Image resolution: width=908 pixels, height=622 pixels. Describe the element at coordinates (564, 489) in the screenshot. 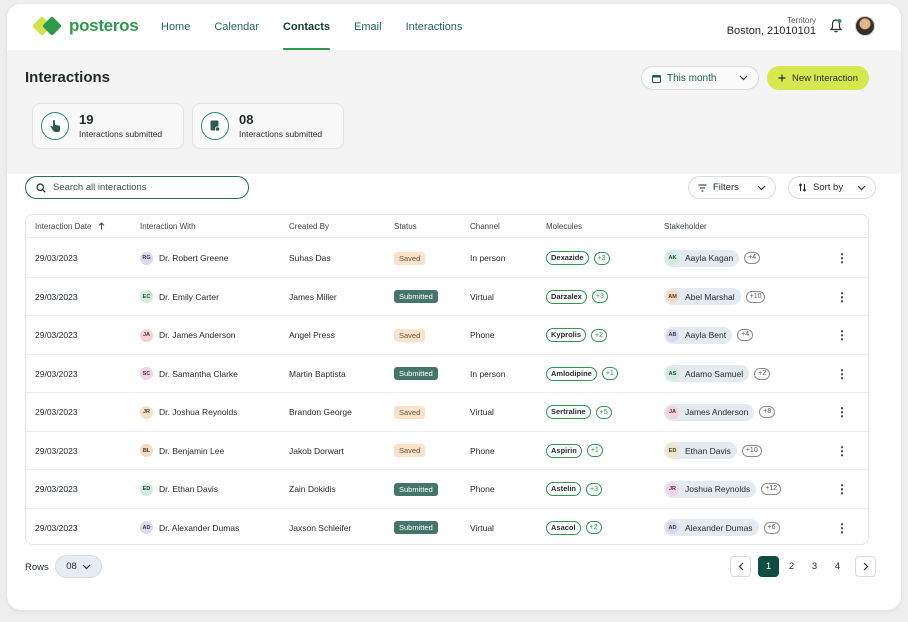

I see `molecule-chip: Astelin` at that location.